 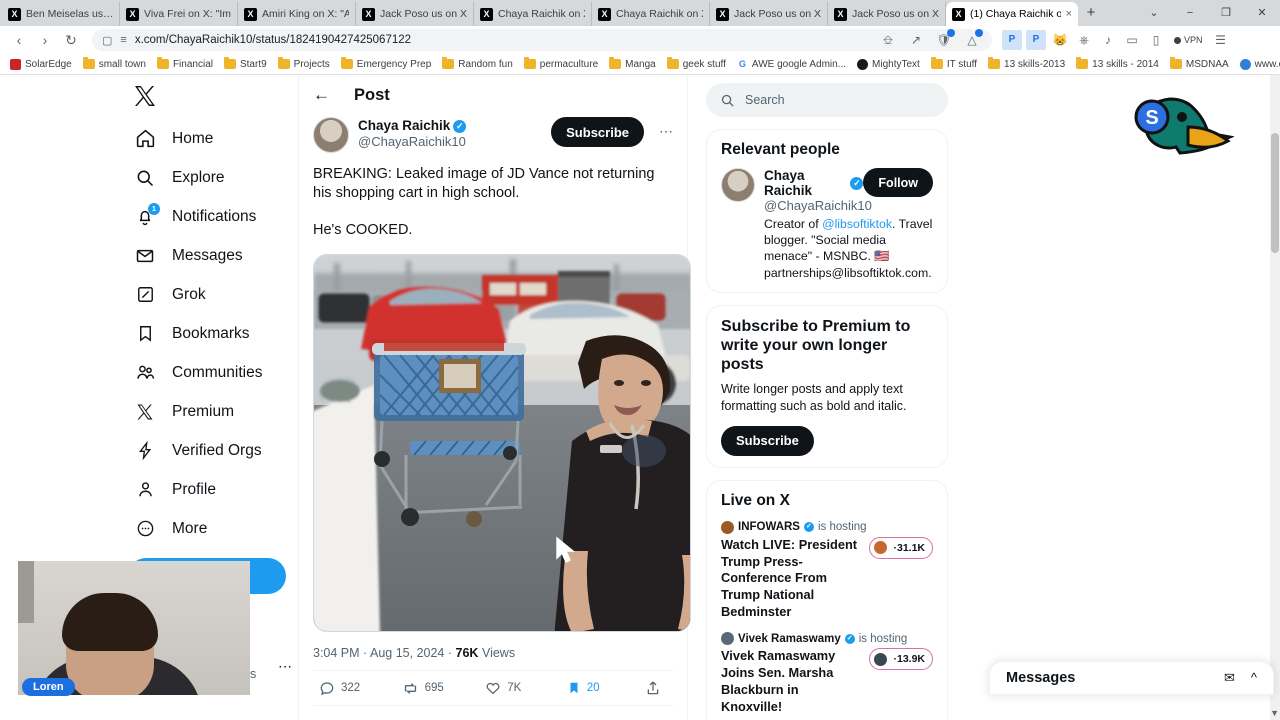 What do you see at coordinates (245, 64) in the screenshot?
I see `bookmark-item: Start9` at bounding box center [245, 64].